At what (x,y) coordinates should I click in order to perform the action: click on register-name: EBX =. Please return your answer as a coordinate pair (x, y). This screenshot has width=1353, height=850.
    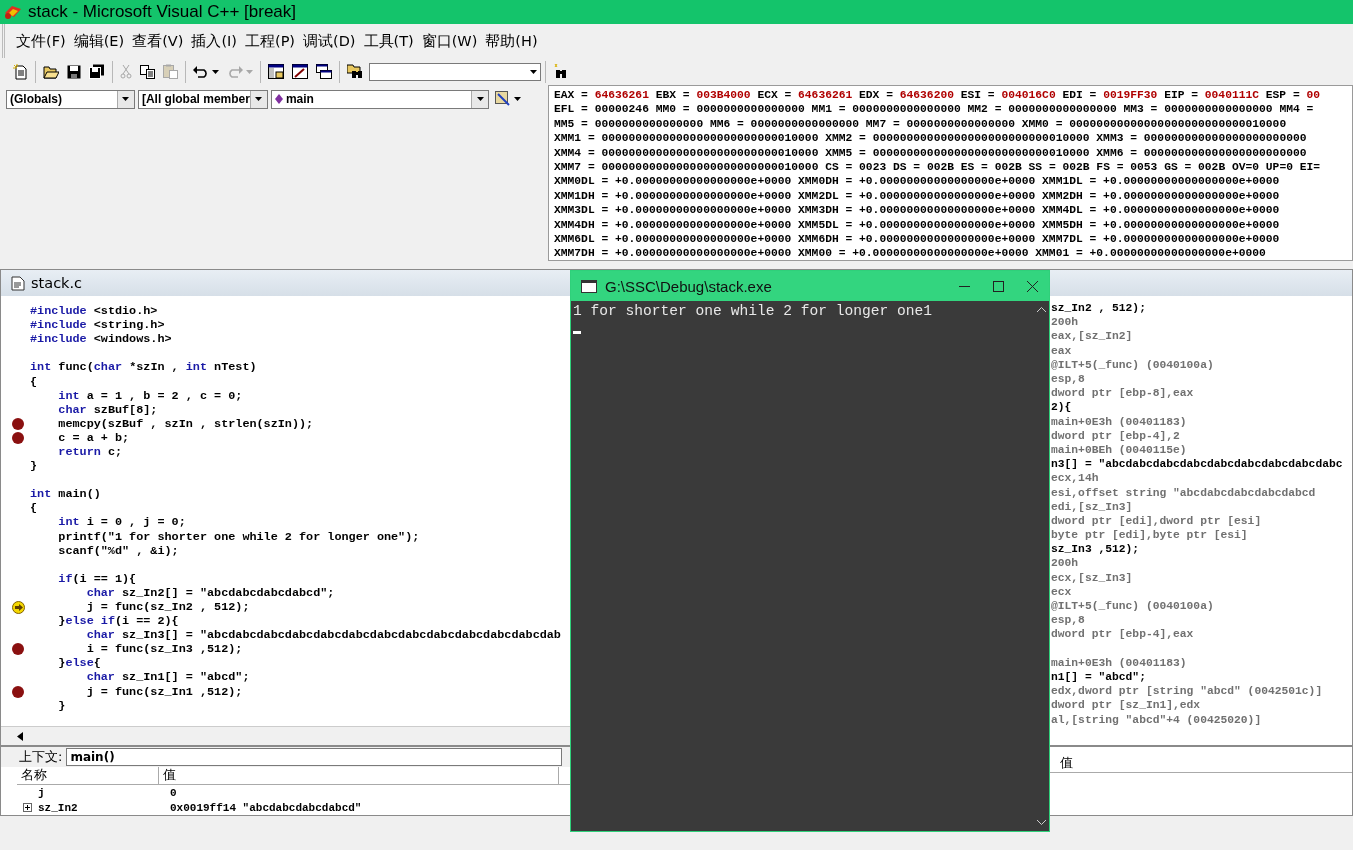
    Looking at the image, I should click on (673, 95).